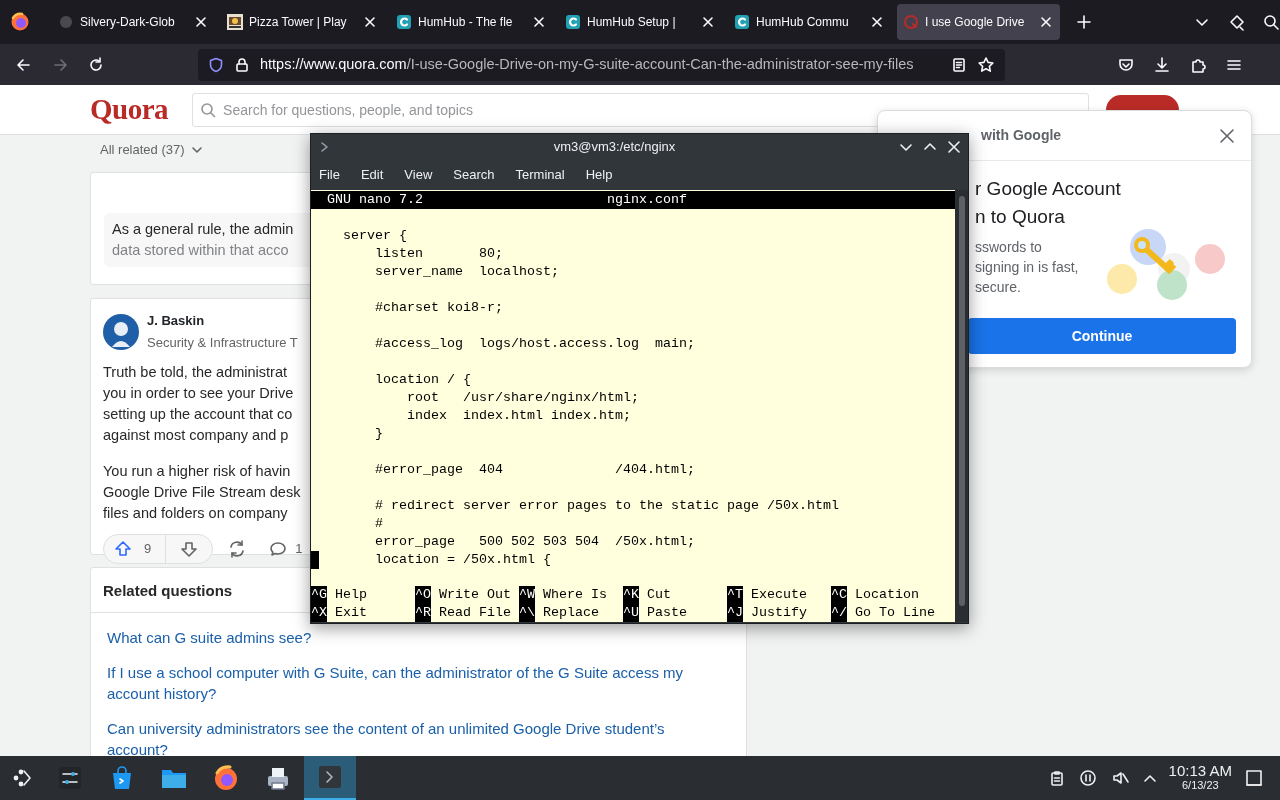 The height and width of the screenshot is (800, 1280). Describe the element at coordinates (527, 613) in the screenshot. I see `shortcut-key: ^\` at that location.